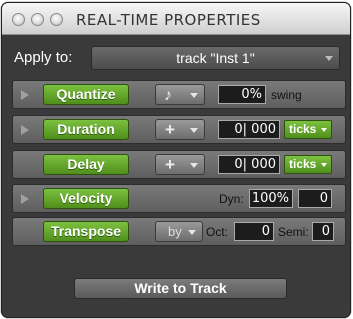 This screenshot has width=353, height=319. Describe the element at coordinates (180, 288) in the screenshot. I see `write-to-track-button: Write to Track` at that location.